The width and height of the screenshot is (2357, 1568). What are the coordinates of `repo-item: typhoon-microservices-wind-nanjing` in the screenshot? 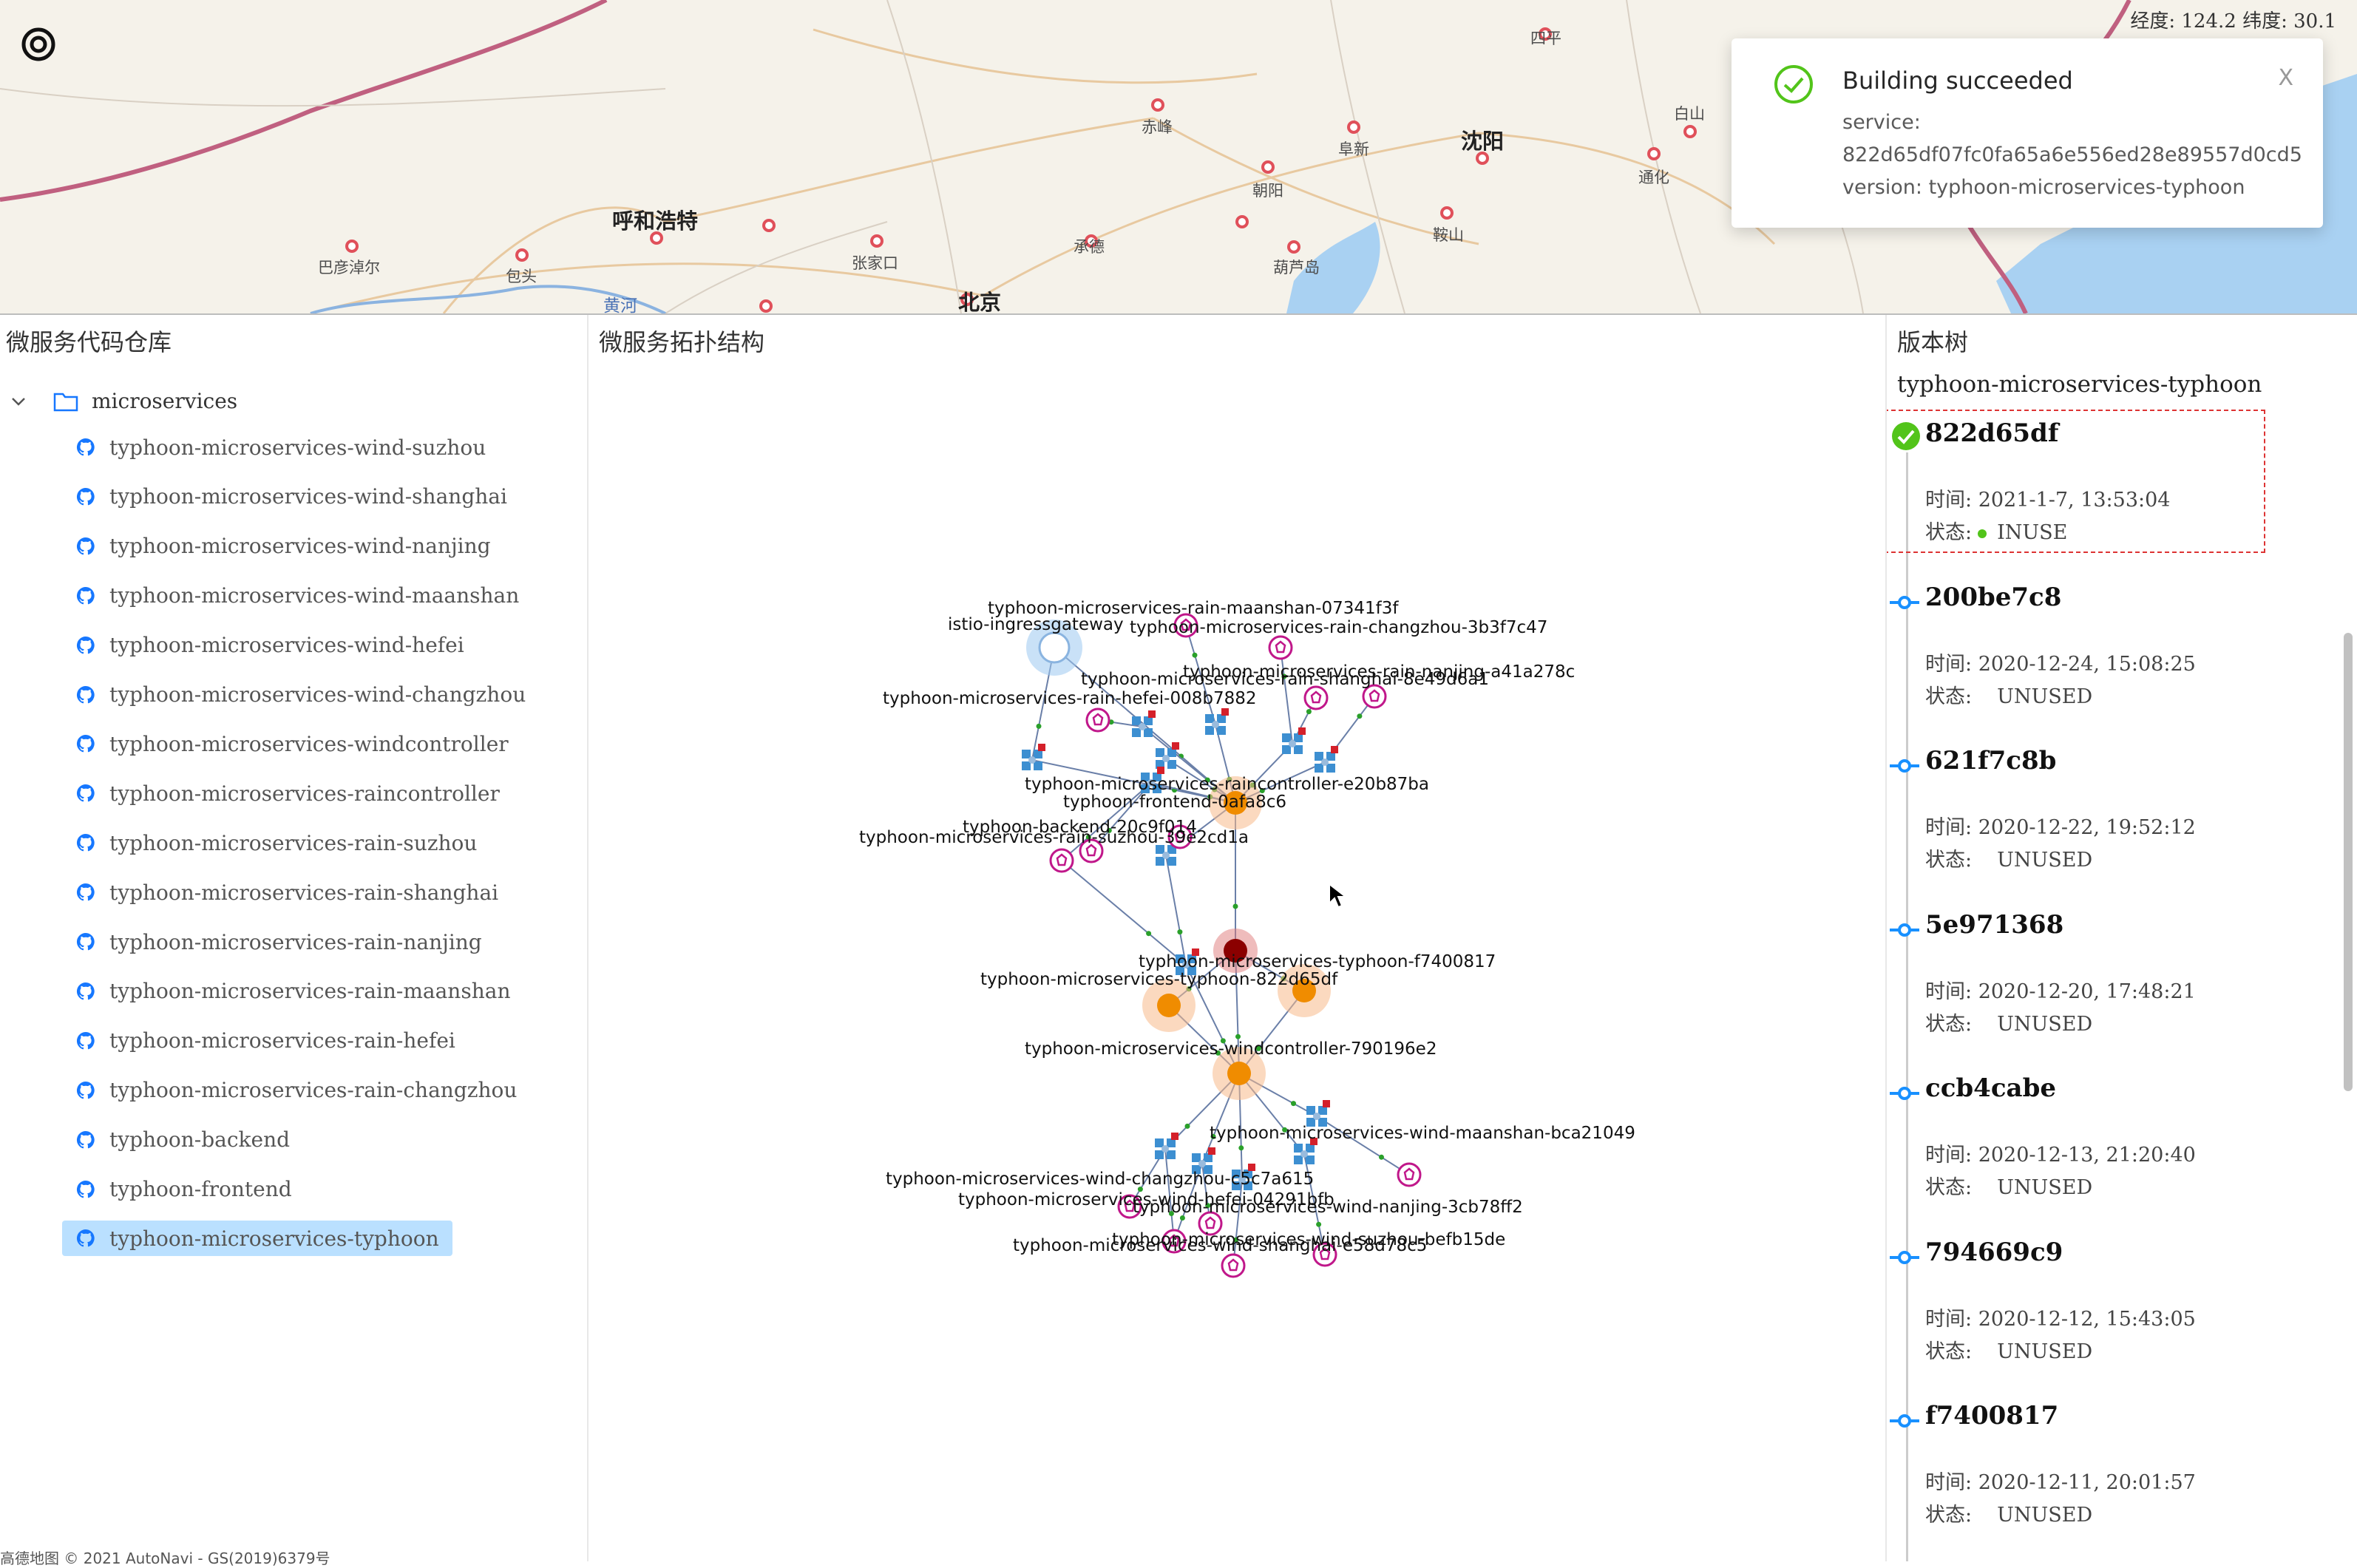 It's located at (283, 546).